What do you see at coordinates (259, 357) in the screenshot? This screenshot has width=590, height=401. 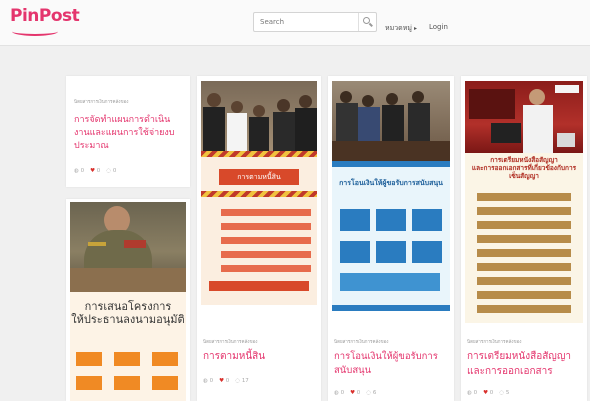 I see `pin-title: การตามหนี้สิน` at bounding box center [259, 357].